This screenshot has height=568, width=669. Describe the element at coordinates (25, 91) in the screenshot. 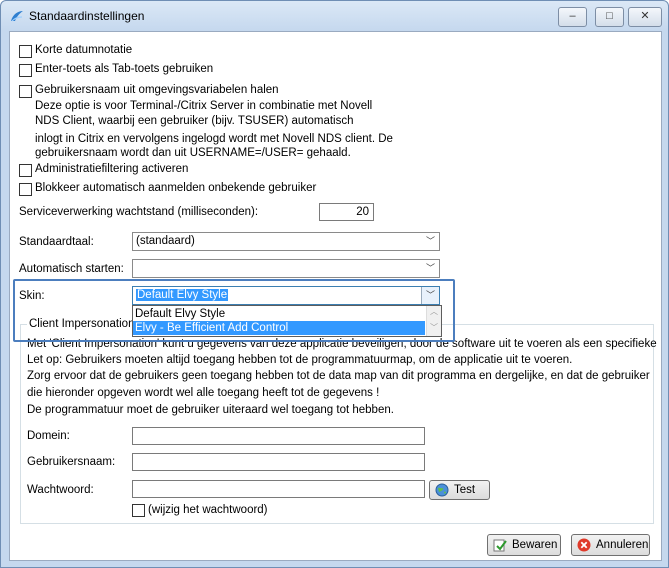

I see `omgeving-checkbox` at that location.